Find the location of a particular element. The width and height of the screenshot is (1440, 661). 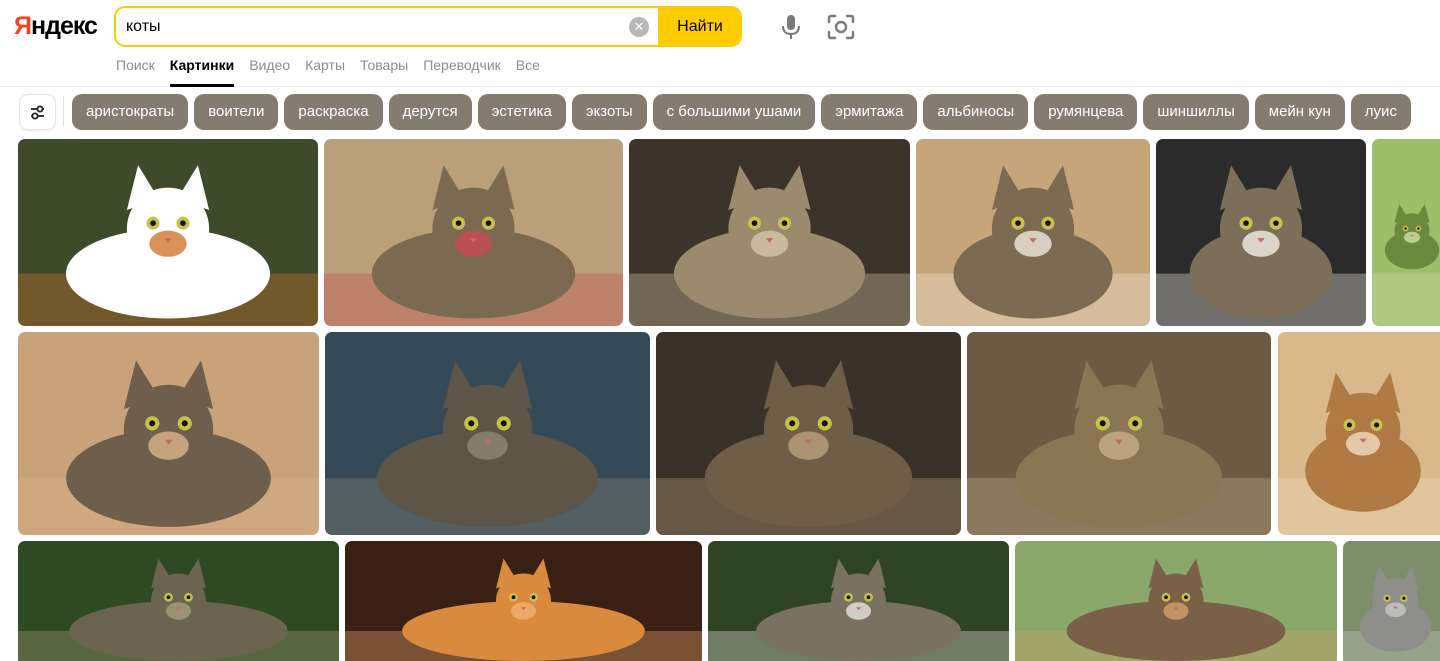

related-query-chip: мейн кун is located at coordinates (1299, 112).